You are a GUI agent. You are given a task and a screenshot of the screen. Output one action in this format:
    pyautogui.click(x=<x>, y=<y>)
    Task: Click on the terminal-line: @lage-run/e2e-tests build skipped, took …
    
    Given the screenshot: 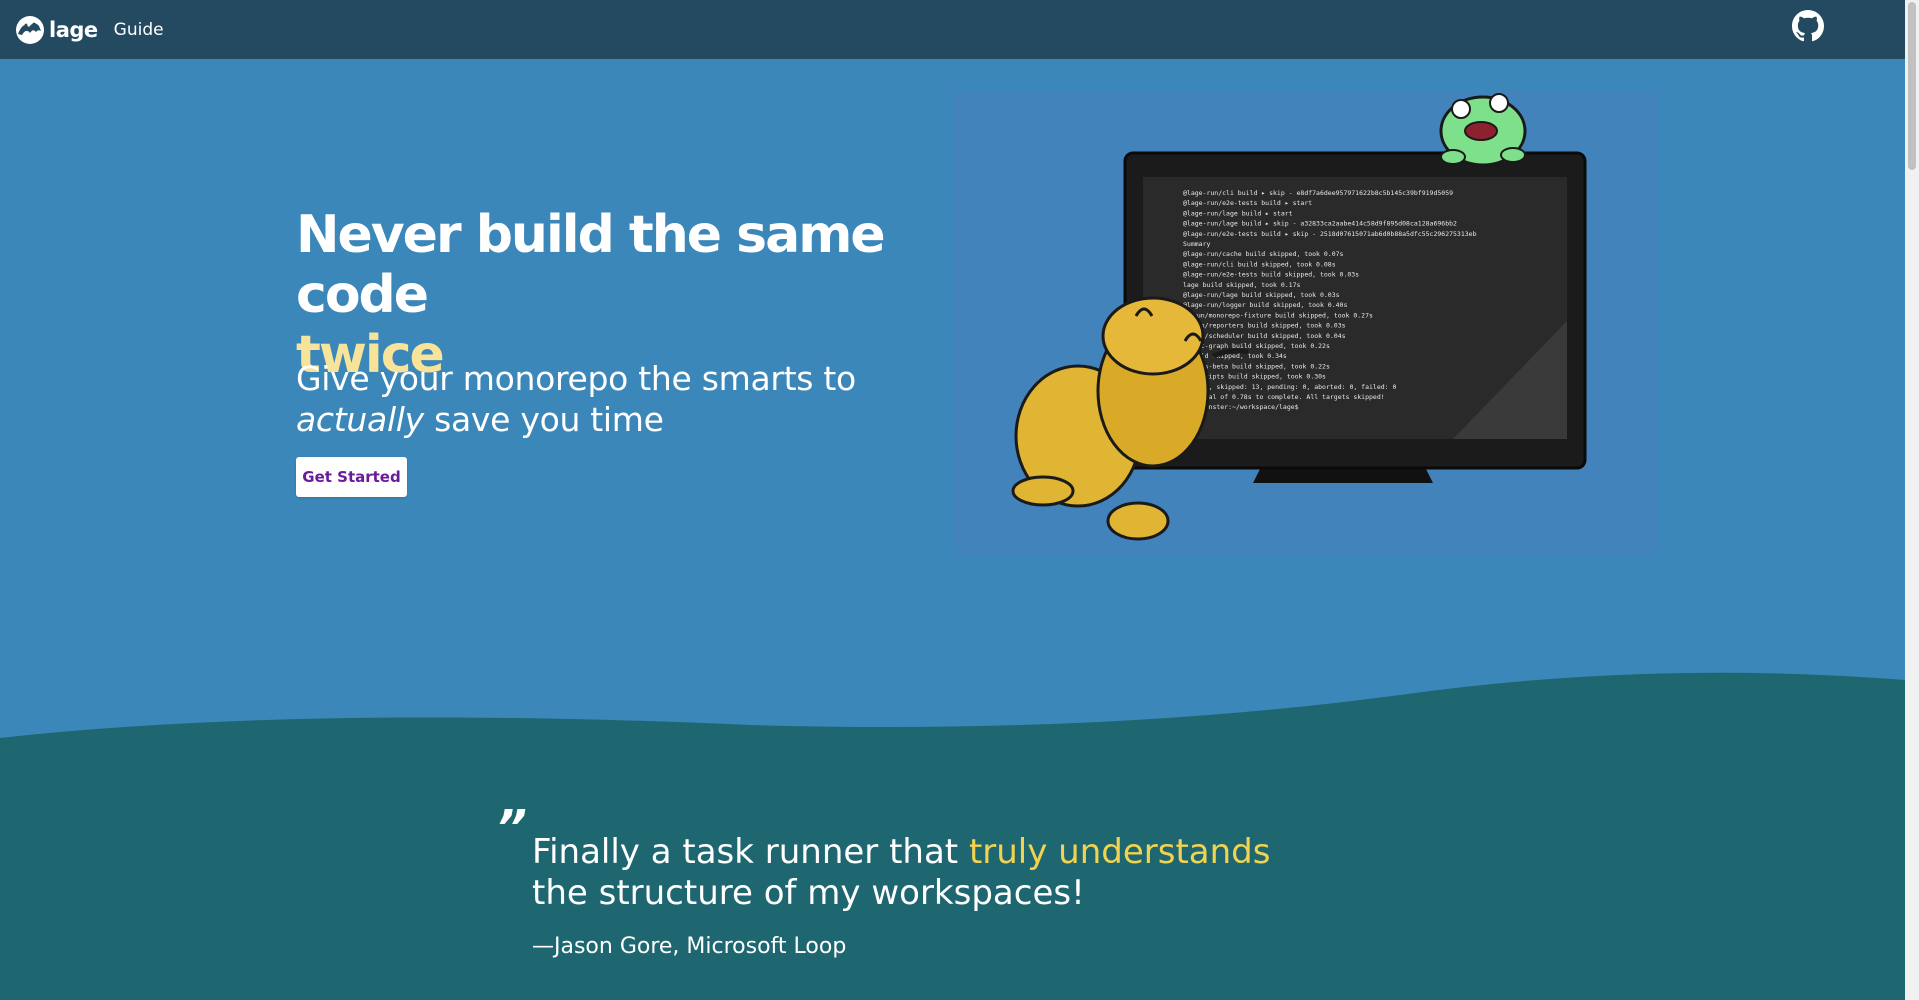 What is the action you would take?
    pyautogui.click(x=1271, y=275)
    